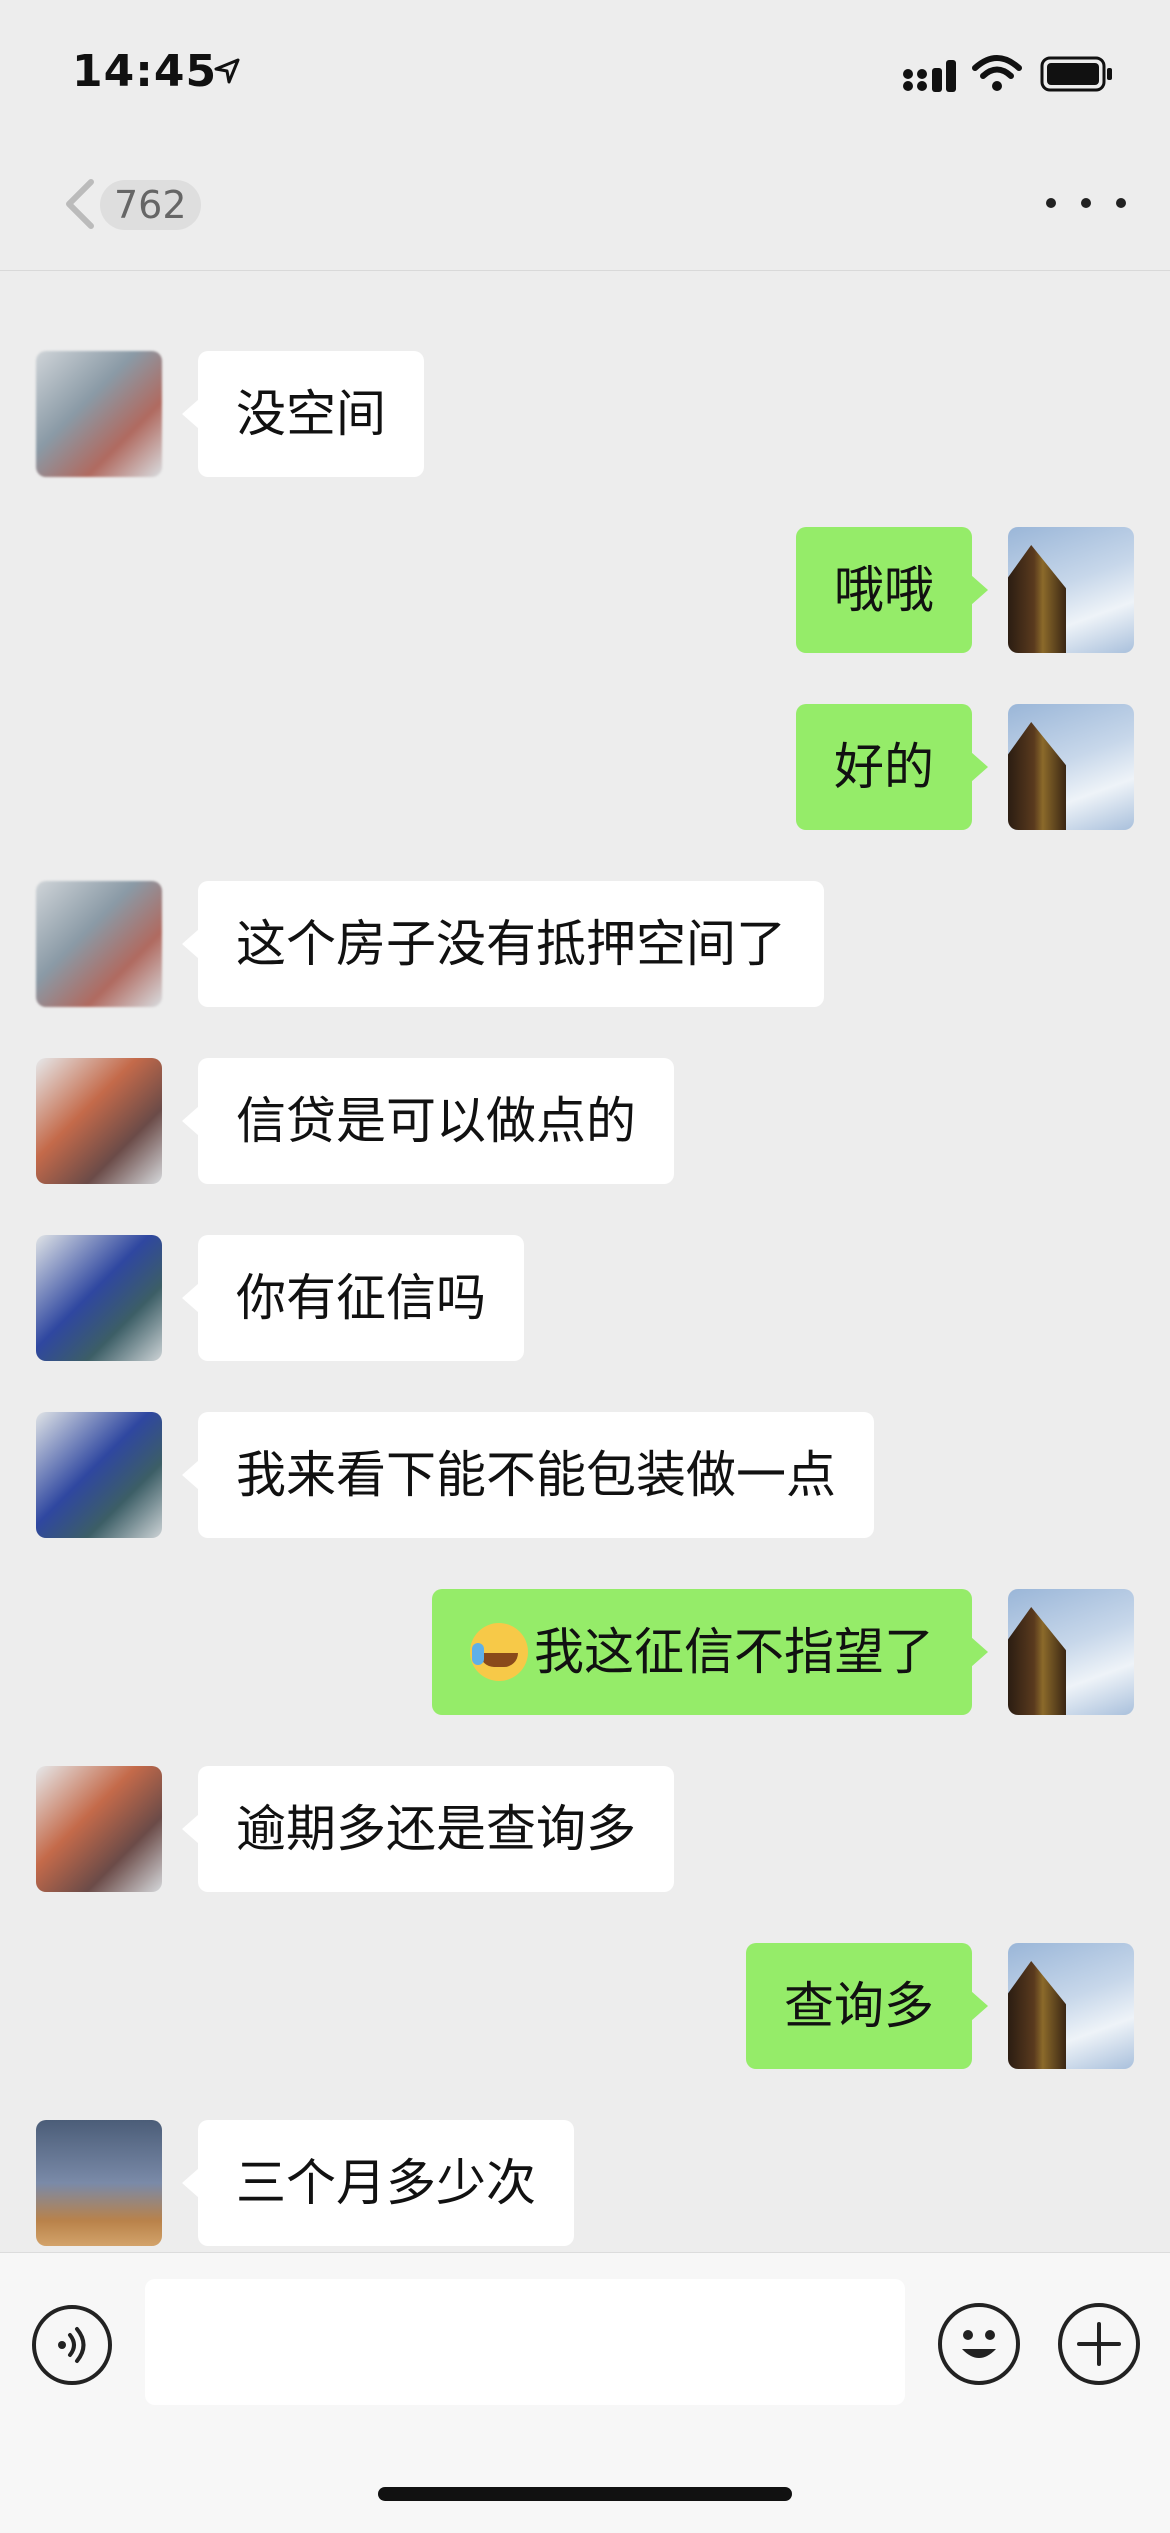 The height and width of the screenshot is (2533, 1170). What do you see at coordinates (378, 2183) in the screenshot?
I see `message-bubble: 三个月多少次` at bounding box center [378, 2183].